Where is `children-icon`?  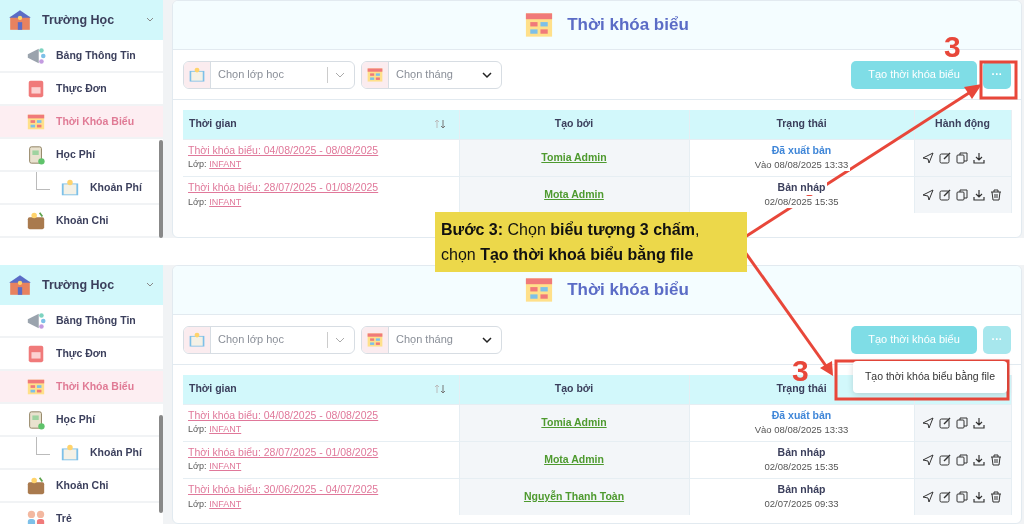 children-icon is located at coordinates (36, 516).